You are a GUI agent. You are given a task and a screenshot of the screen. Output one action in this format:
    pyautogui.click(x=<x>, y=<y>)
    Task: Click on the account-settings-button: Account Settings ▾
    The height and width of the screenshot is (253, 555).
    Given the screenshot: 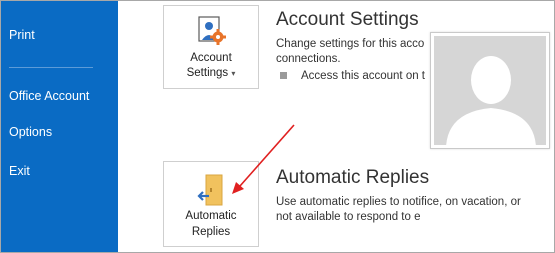 What is the action you would take?
    pyautogui.click(x=211, y=47)
    